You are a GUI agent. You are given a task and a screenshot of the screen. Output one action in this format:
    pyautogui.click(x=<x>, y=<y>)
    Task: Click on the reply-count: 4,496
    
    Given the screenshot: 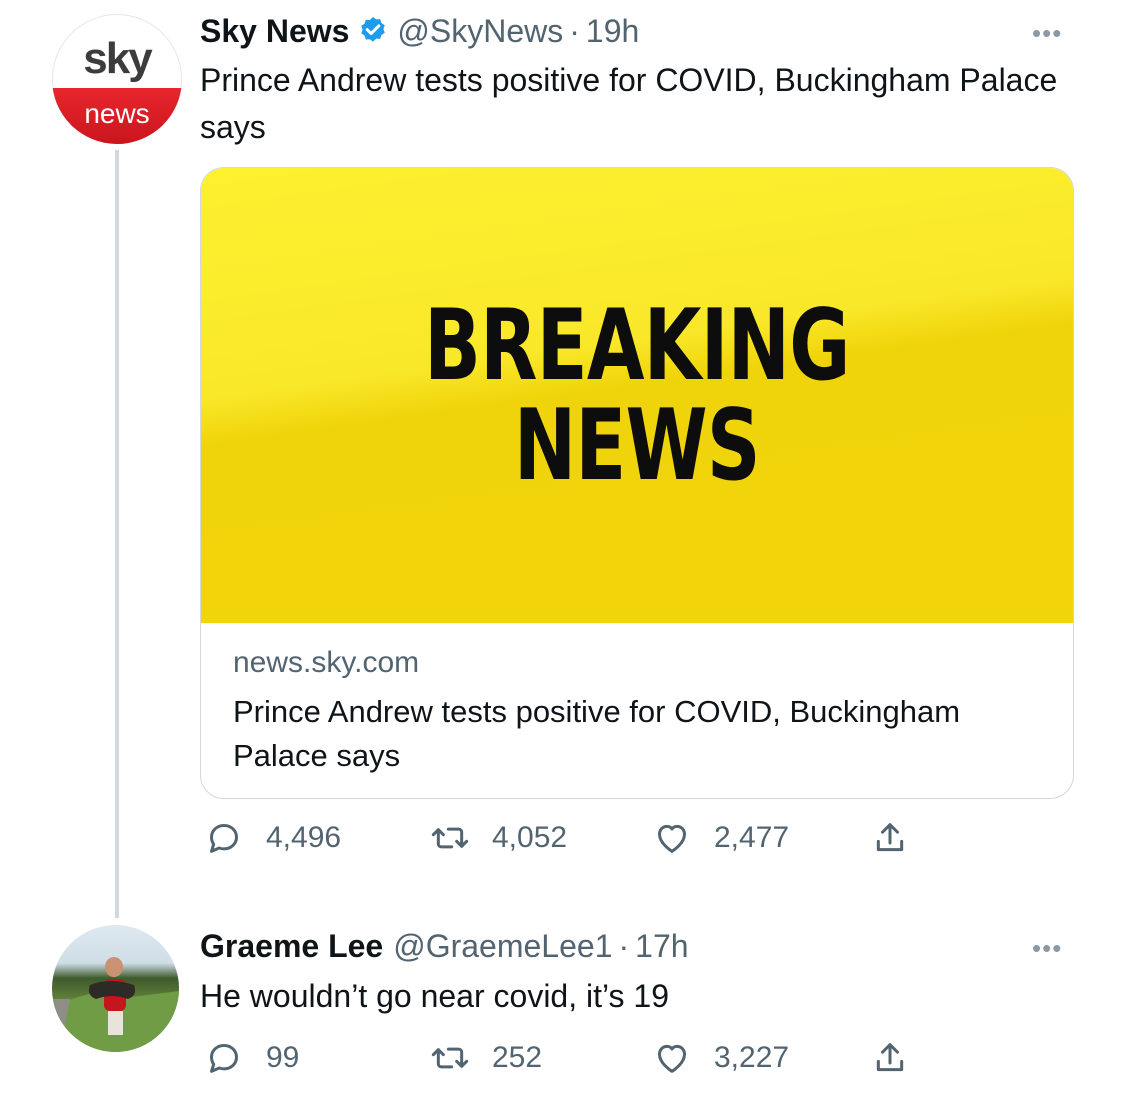 What is the action you would take?
    pyautogui.click(x=304, y=837)
    